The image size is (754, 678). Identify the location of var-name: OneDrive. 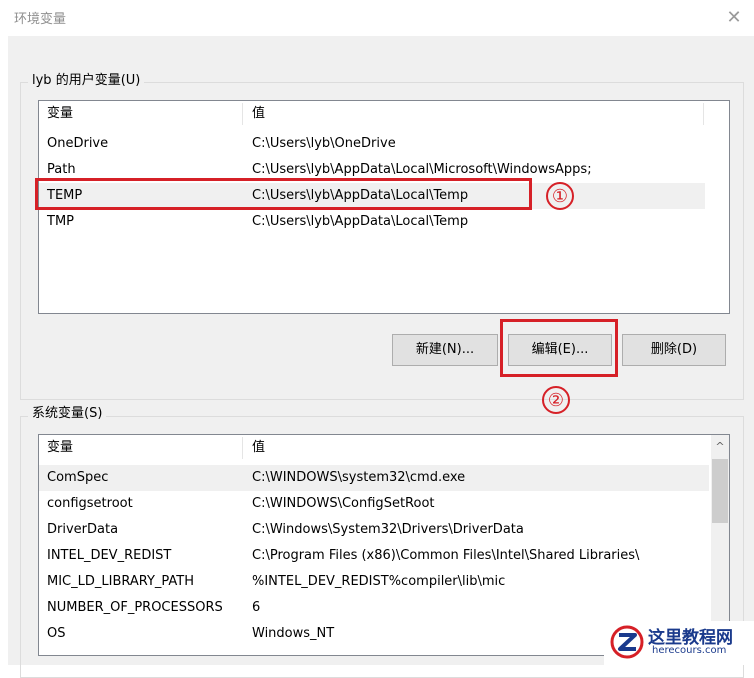
(78, 143).